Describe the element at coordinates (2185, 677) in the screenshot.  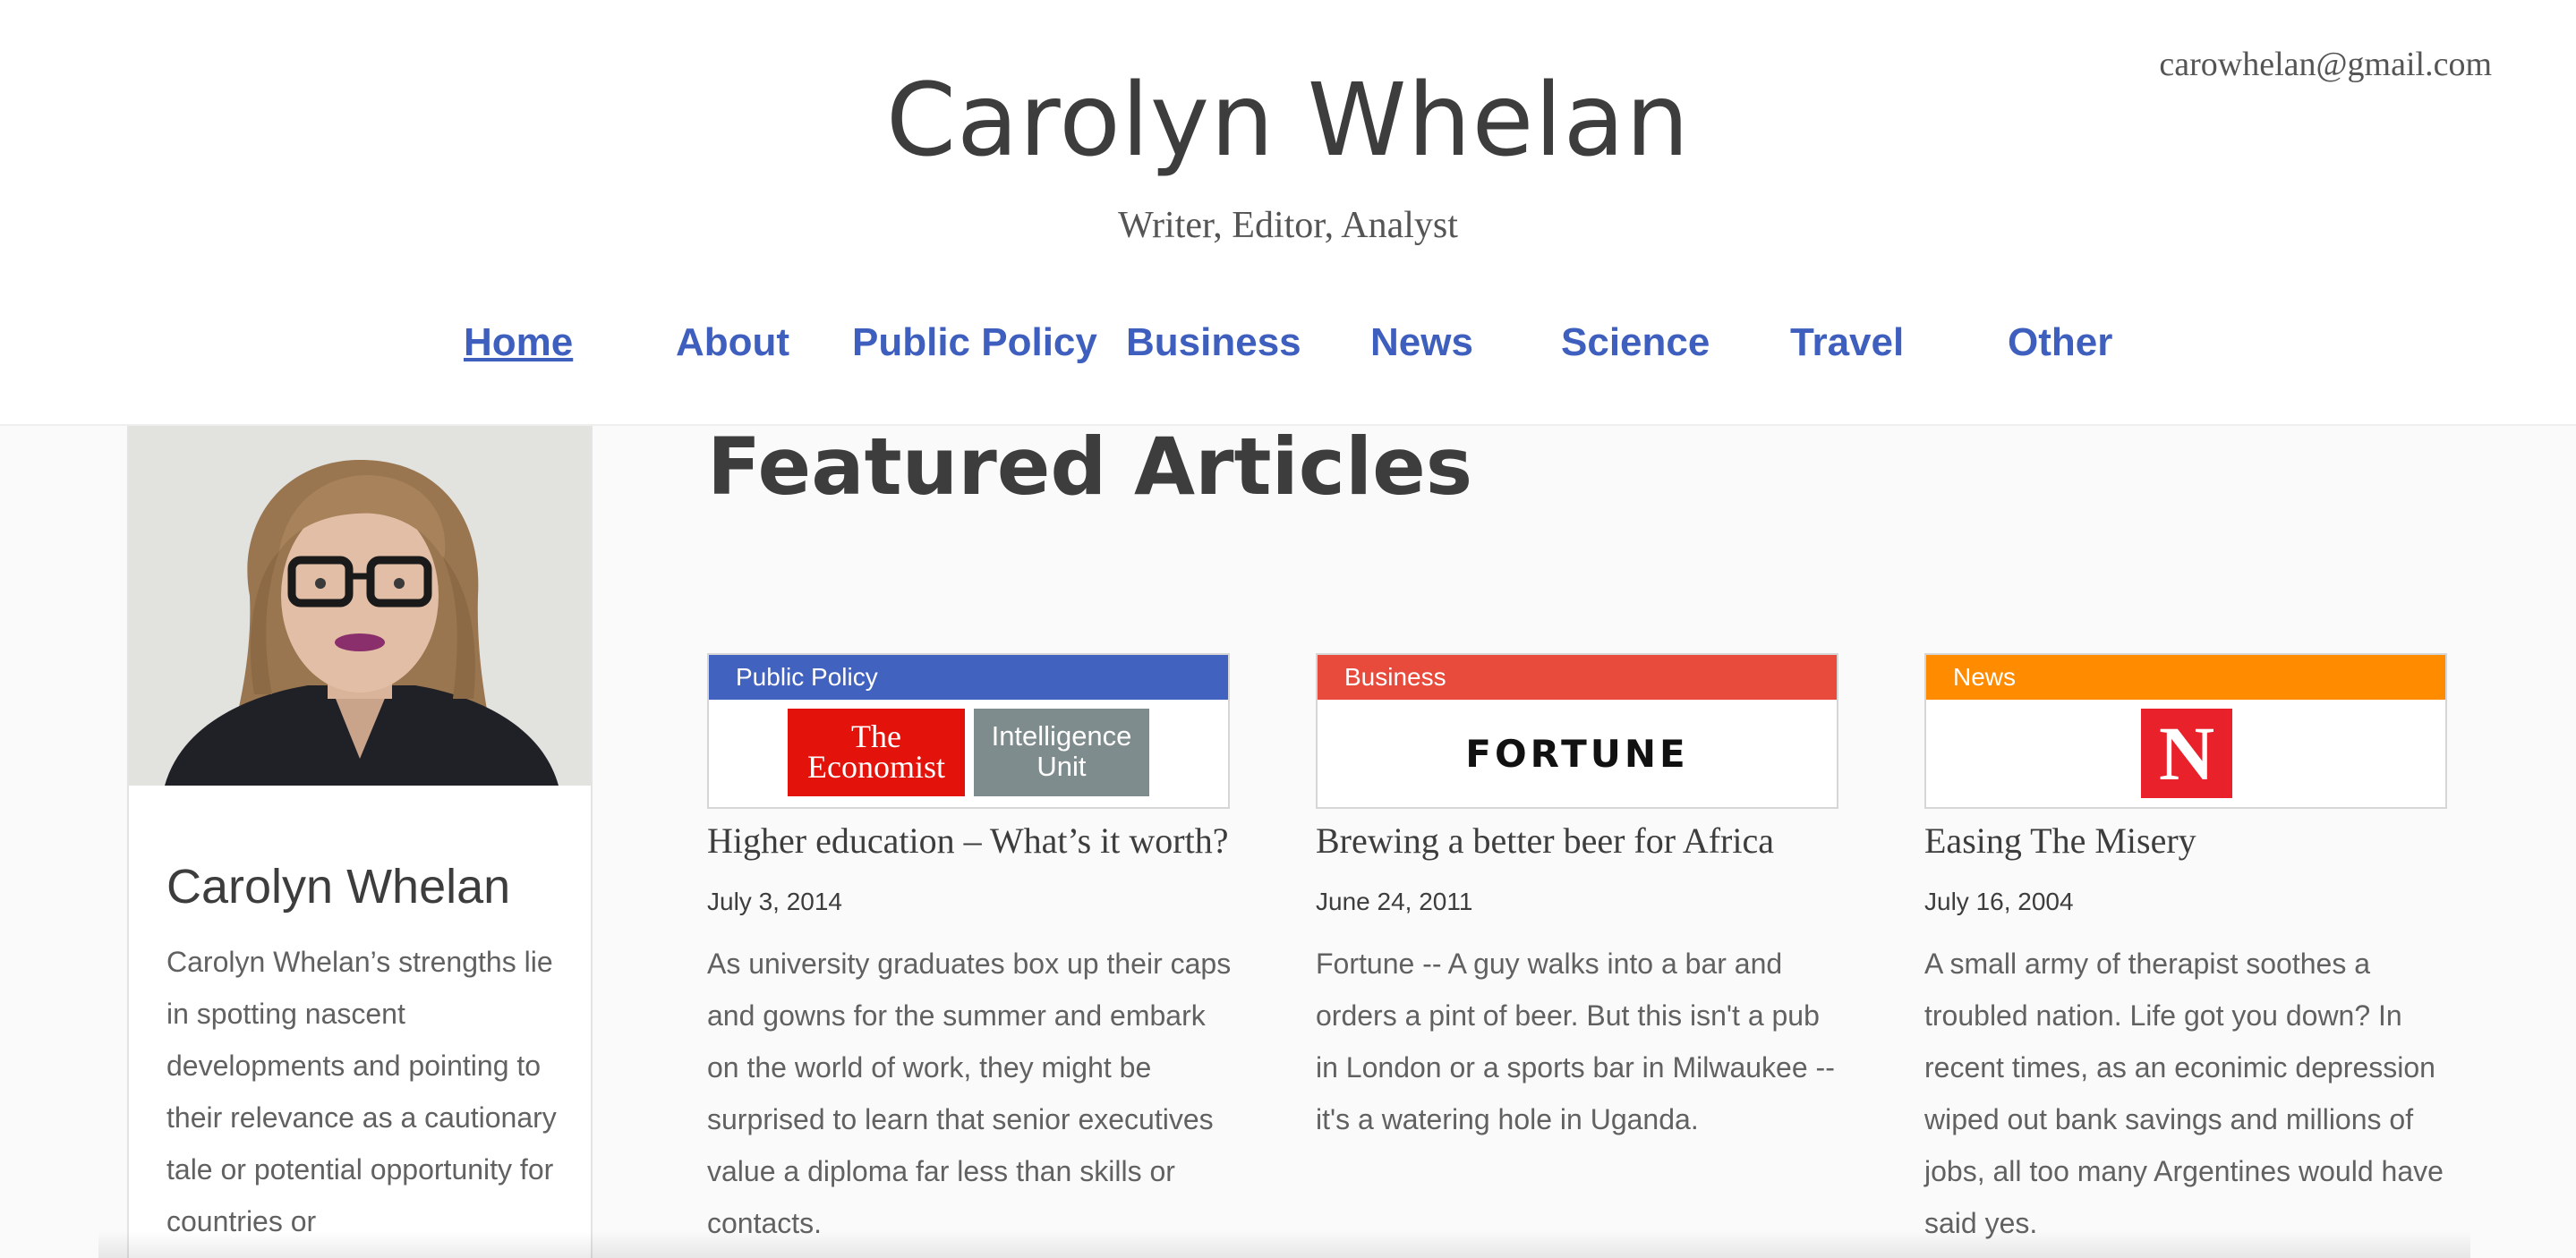
I see `category-label: News` at that location.